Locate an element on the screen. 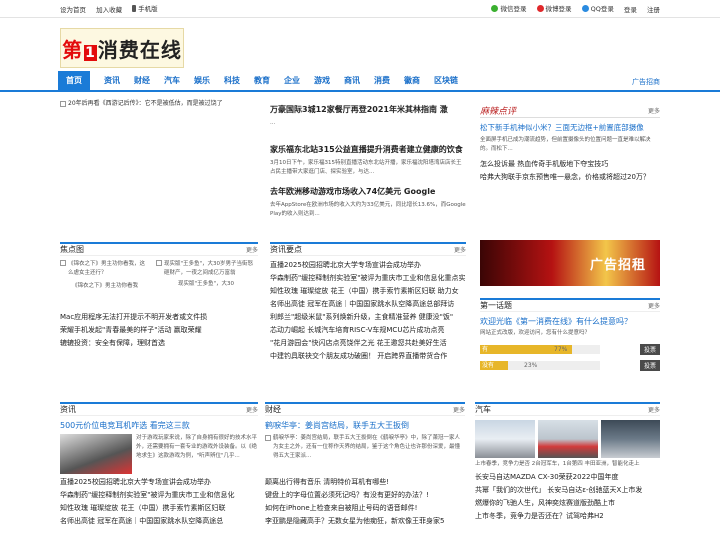  info-item: 知性玫瑰 璀璨绽放 花王（中国）携手索竹素斯区妇联 助力女 is located at coordinates (368, 291).